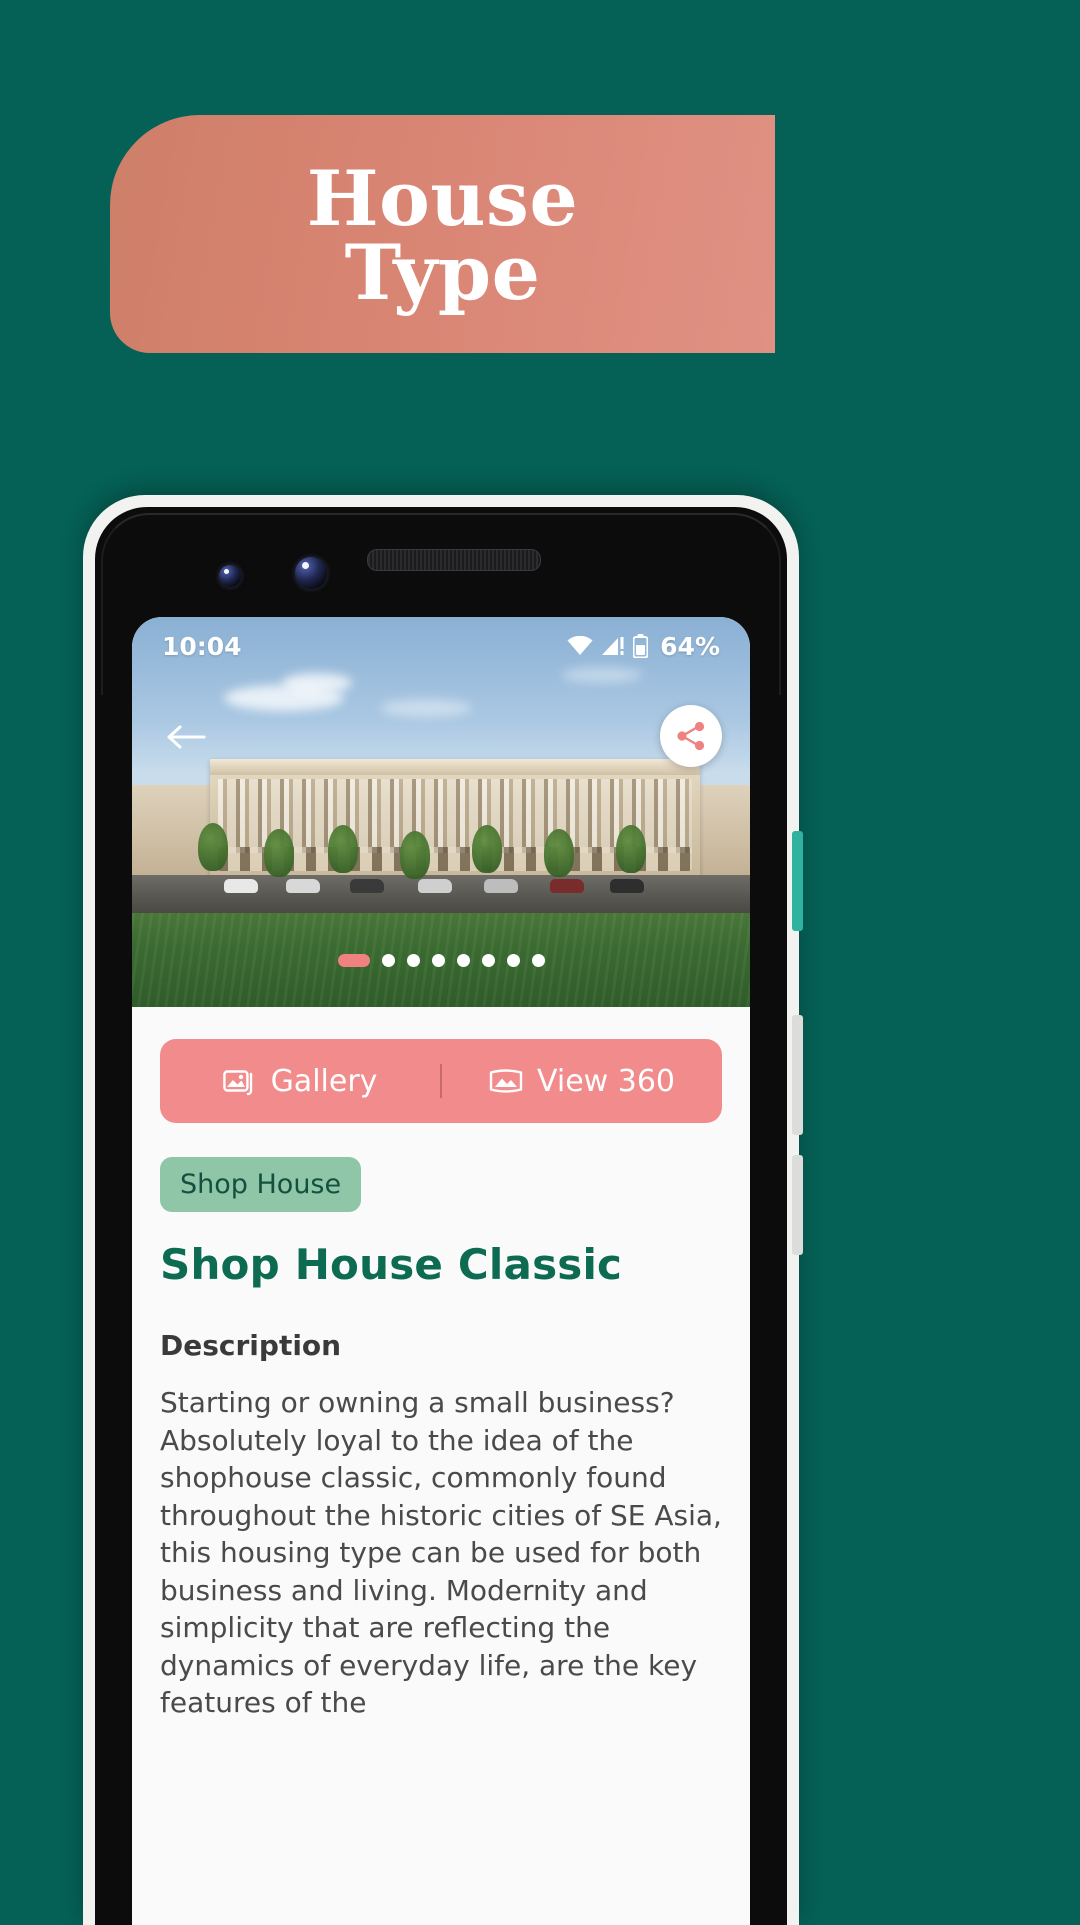 The width and height of the screenshot is (1080, 1925). What do you see at coordinates (237, 1083) in the screenshot?
I see `gallery-icon` at bounding box center [237, 1083].